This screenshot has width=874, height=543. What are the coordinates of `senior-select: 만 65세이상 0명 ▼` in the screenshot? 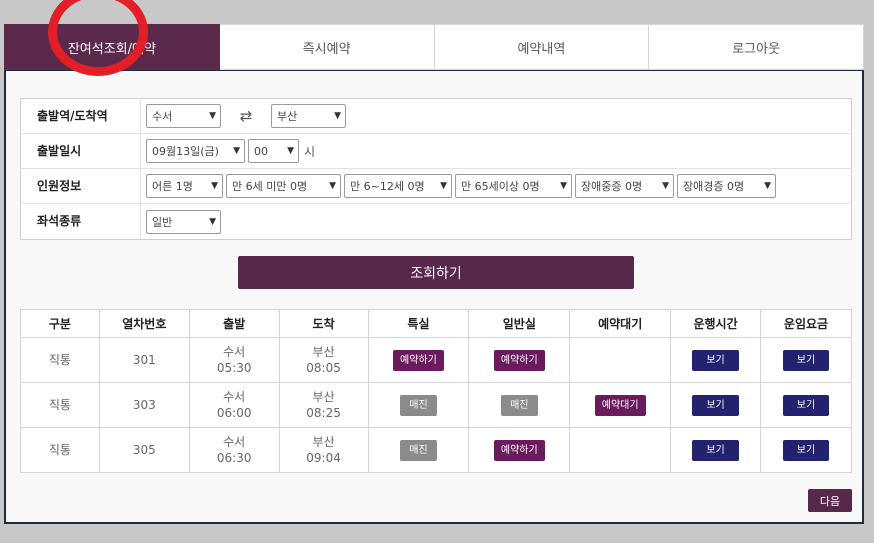 It's located at (513, 186).